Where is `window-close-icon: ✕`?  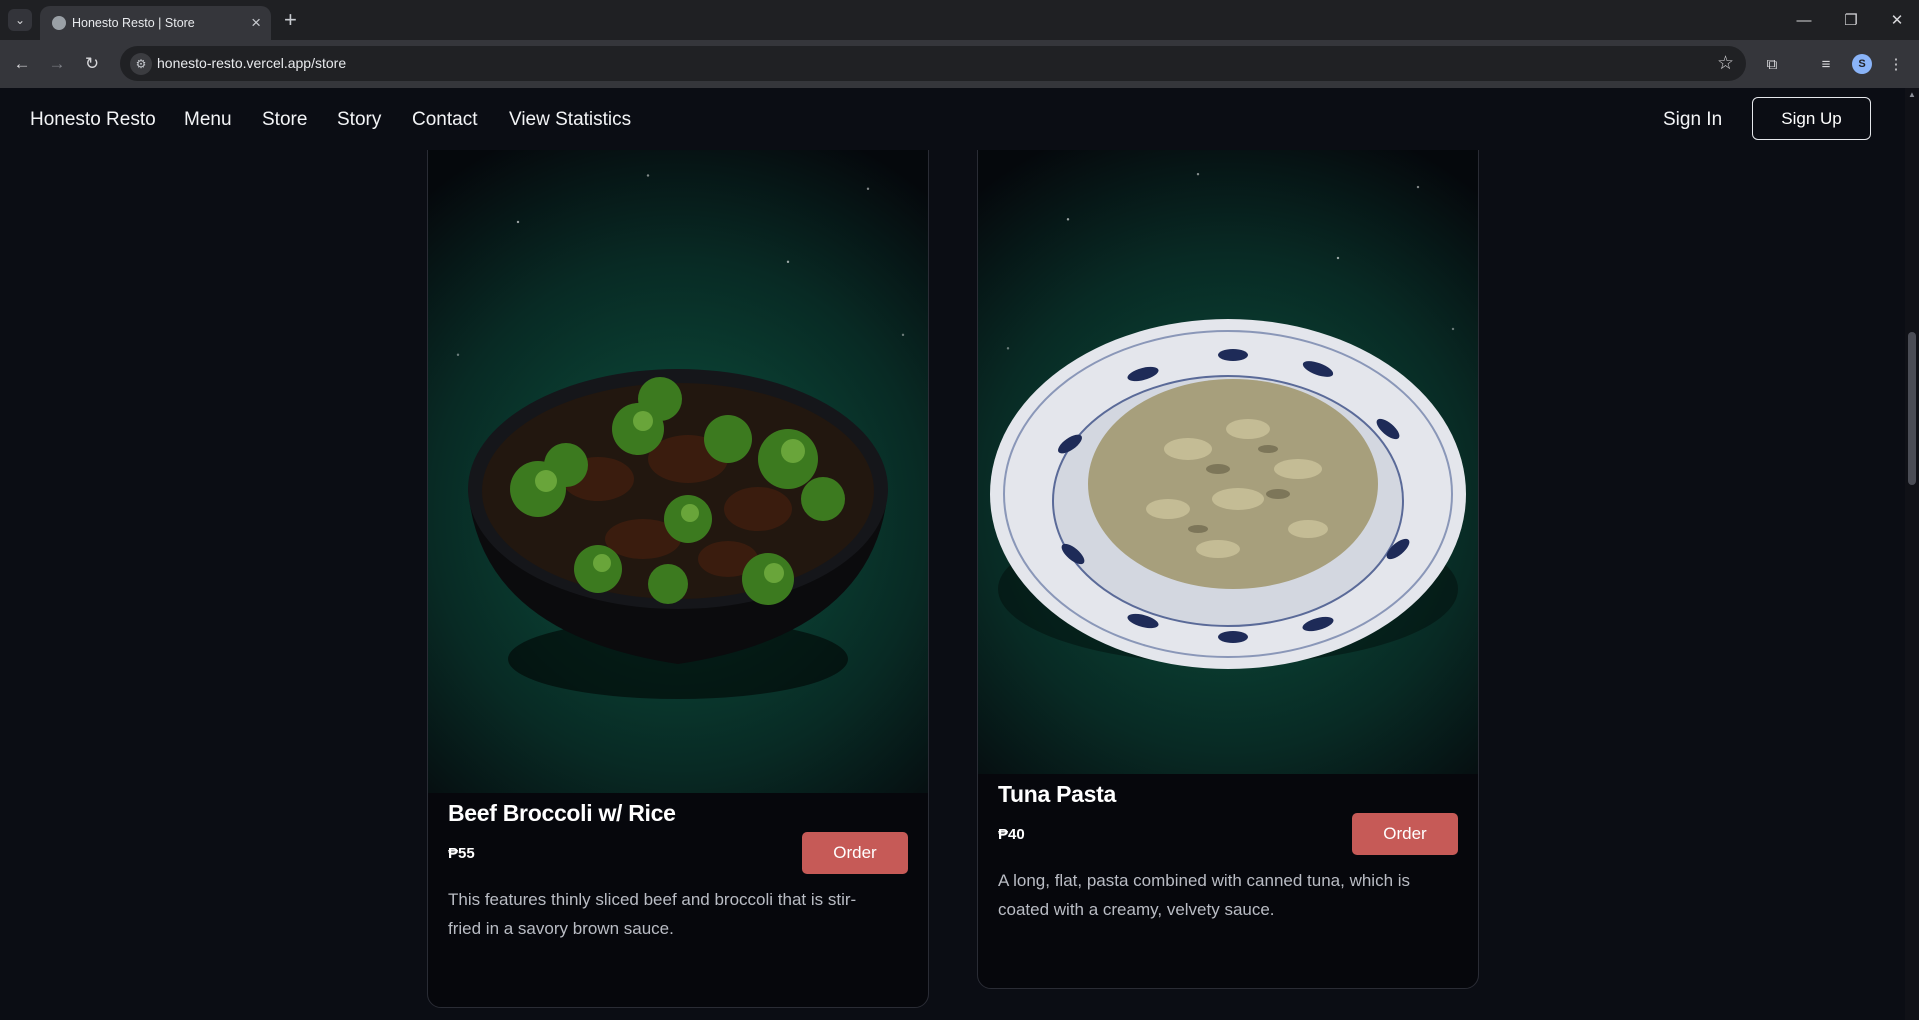 window-close-icon: ✕ is located at coordinates (1897, 20).